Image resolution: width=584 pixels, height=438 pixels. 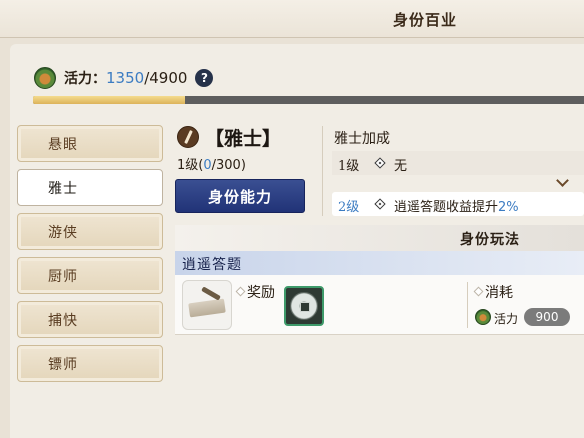 What do you see at coordinates (379, 305) in the screenshot?
I see `task-body: 奖励 消耗 活力 900` at bounding box center [379, 305].